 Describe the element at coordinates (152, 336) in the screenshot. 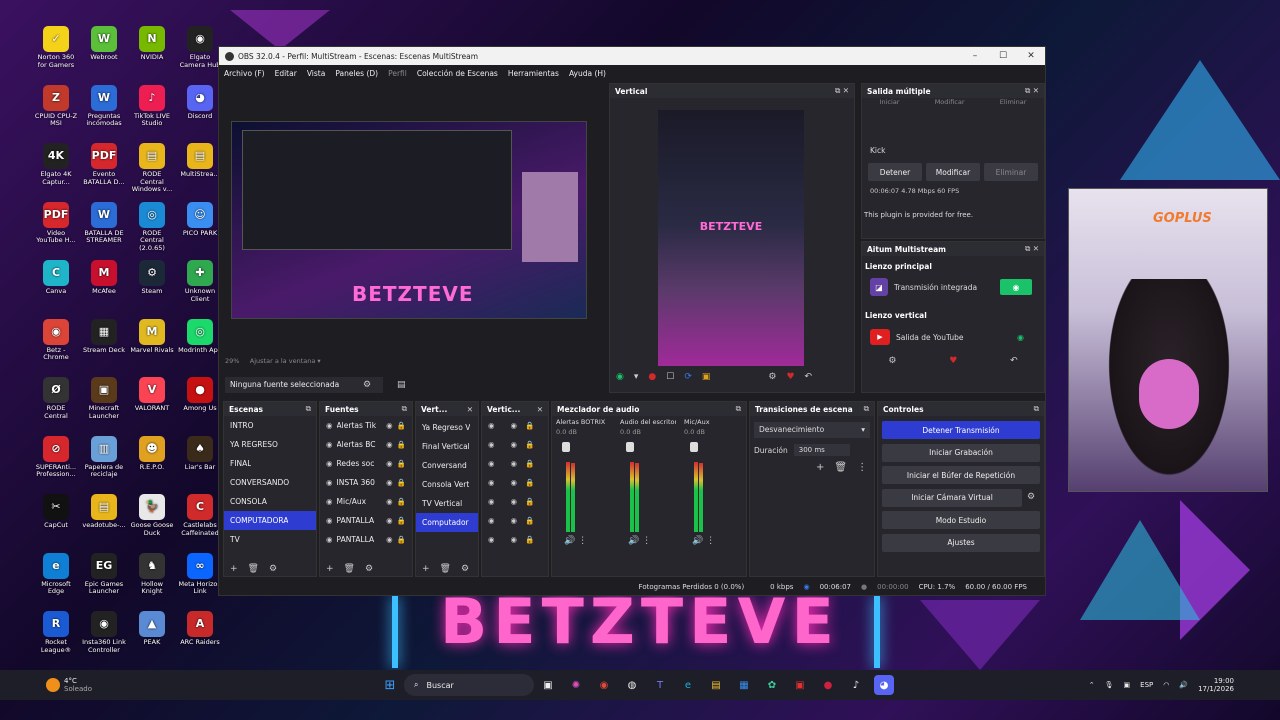

I see `desktop-icon: M Marvel Rivals` at that location.